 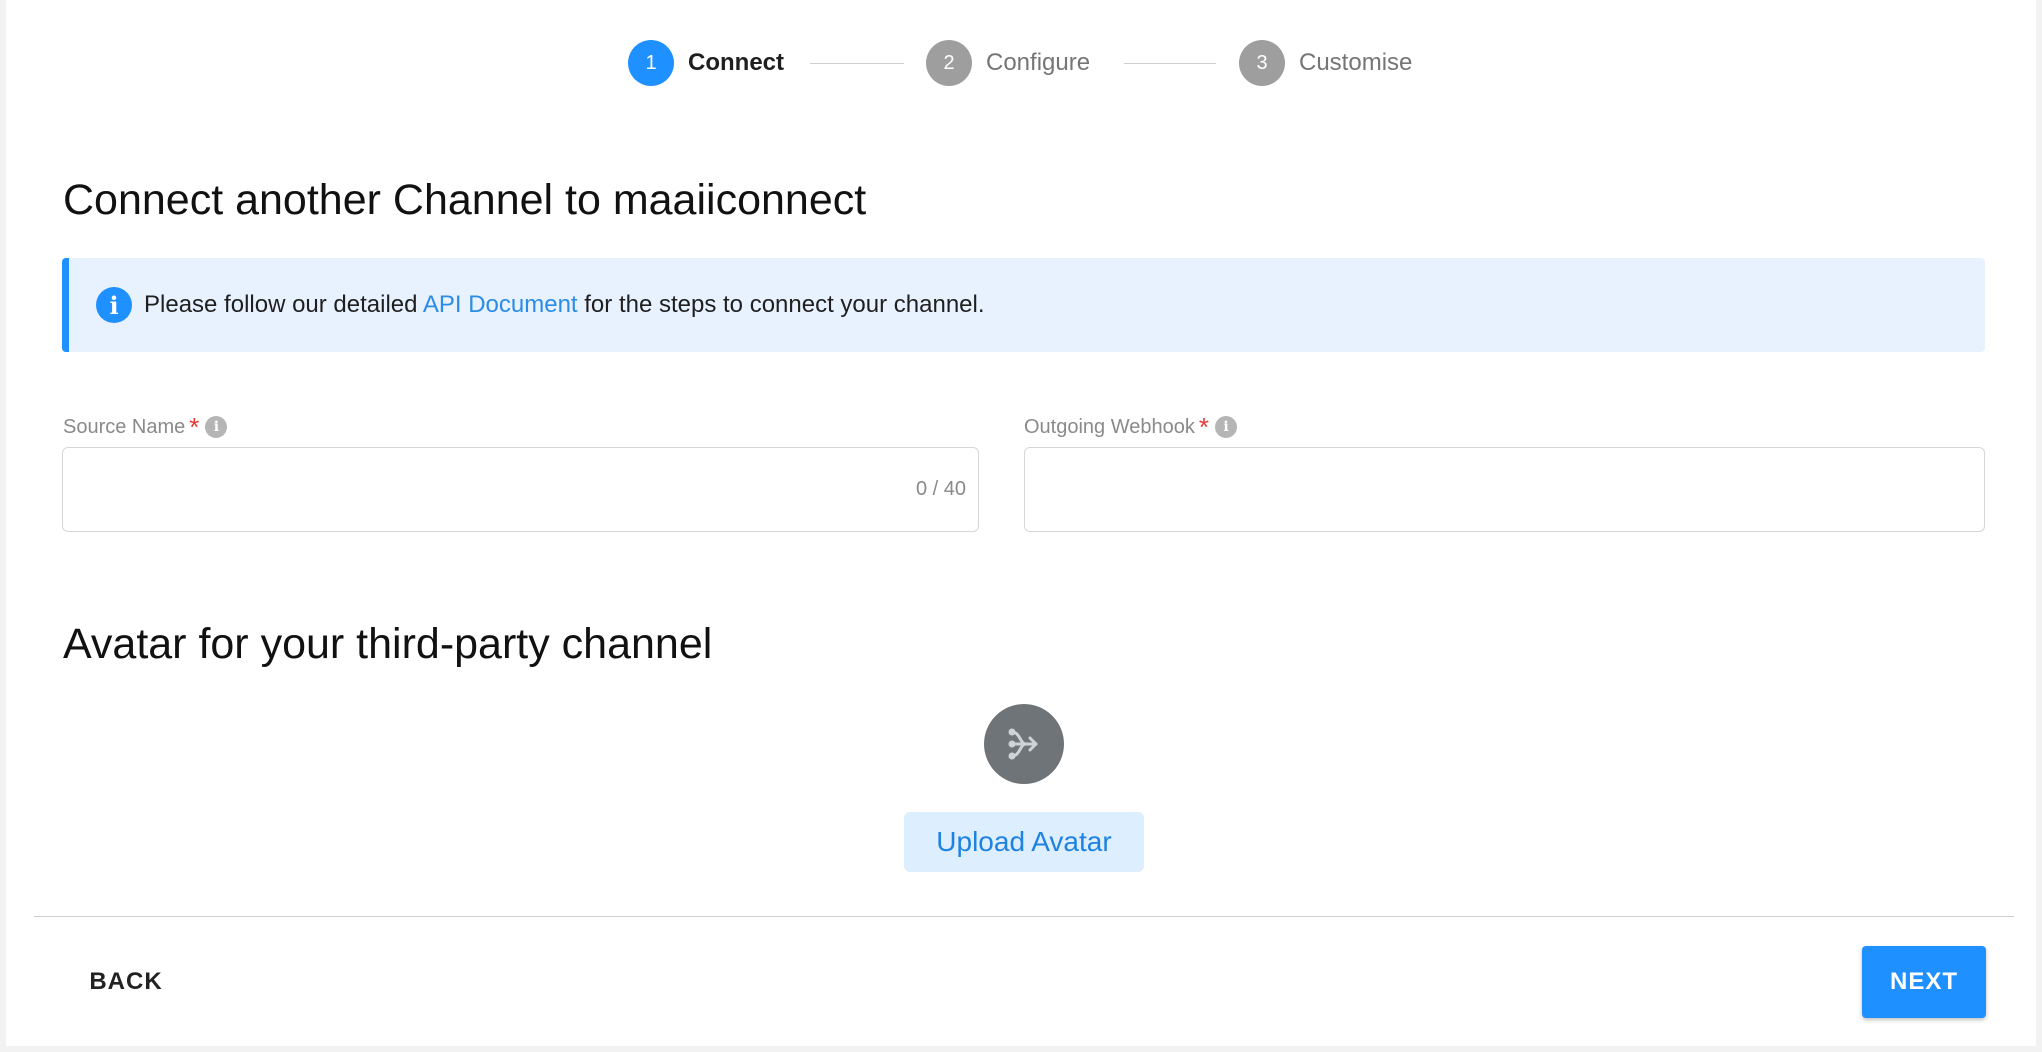 I want to click on next-button: NEXT, so click(x=1924, y=982).